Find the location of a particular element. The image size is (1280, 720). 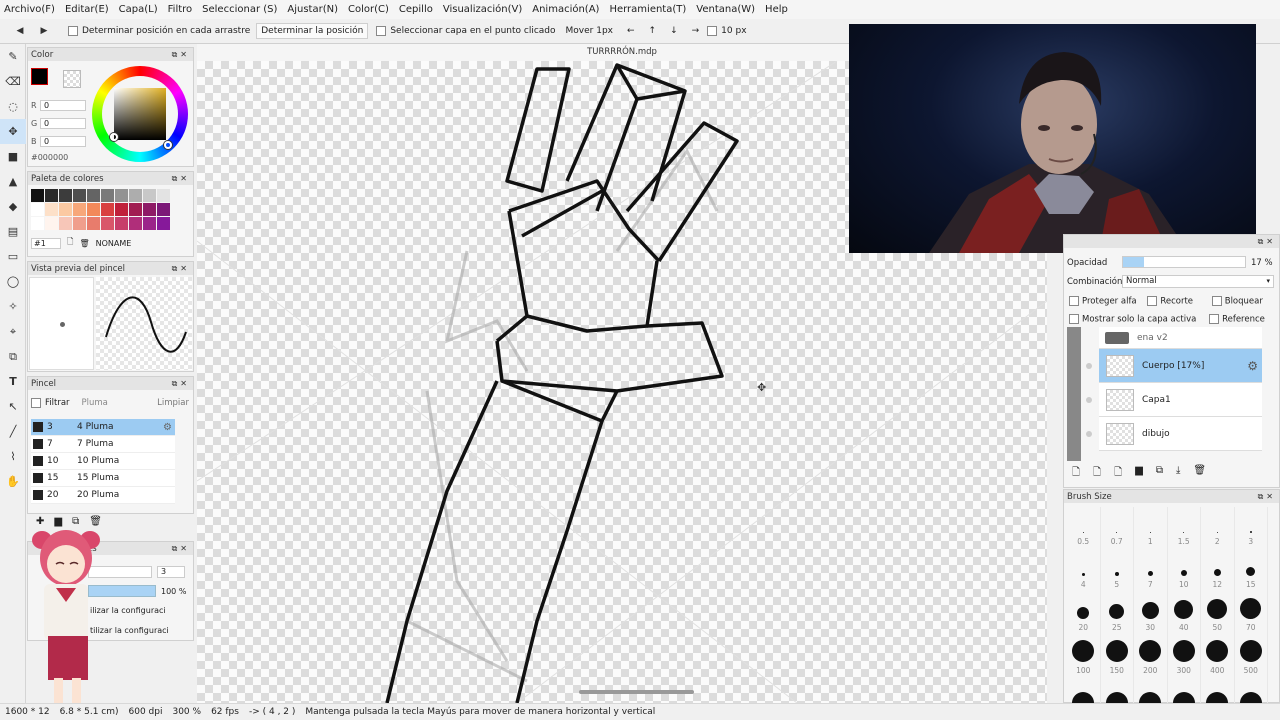

select-pen-tool-icon: ⌖ is located at coordinates (13, 331).